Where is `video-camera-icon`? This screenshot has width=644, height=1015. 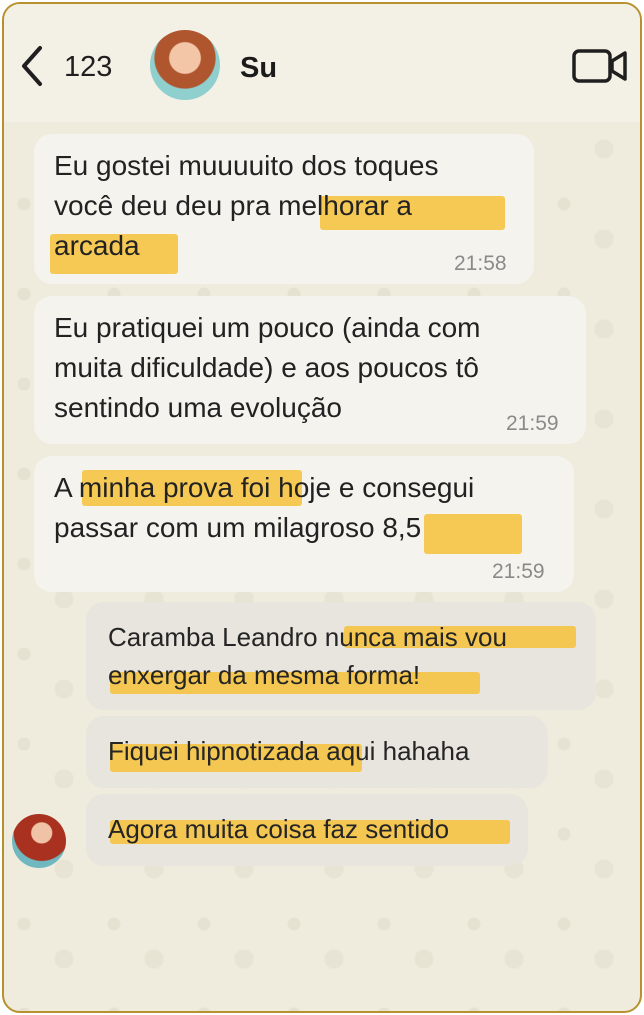
video-camera-icon is located at coordinates (599, 66).